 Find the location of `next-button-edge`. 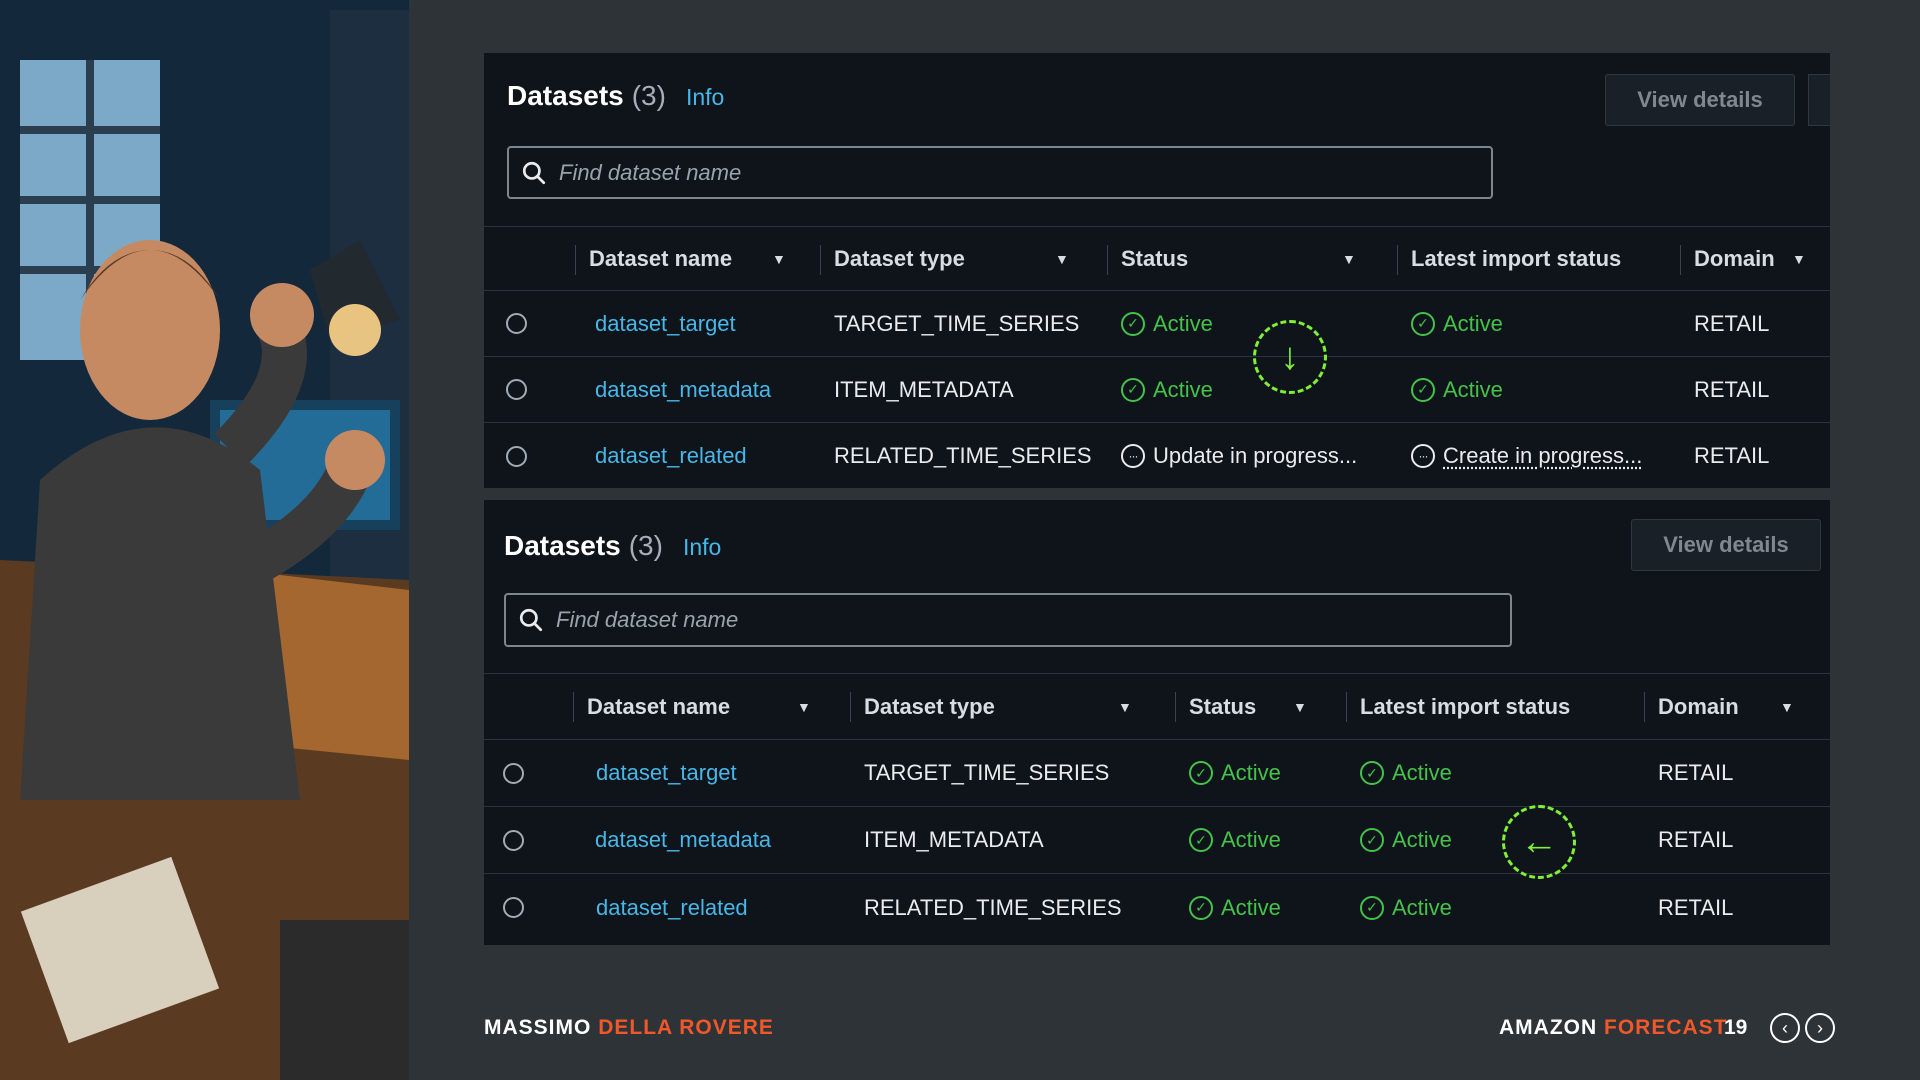

next-button-edge is located at coordinates (1819, 100).